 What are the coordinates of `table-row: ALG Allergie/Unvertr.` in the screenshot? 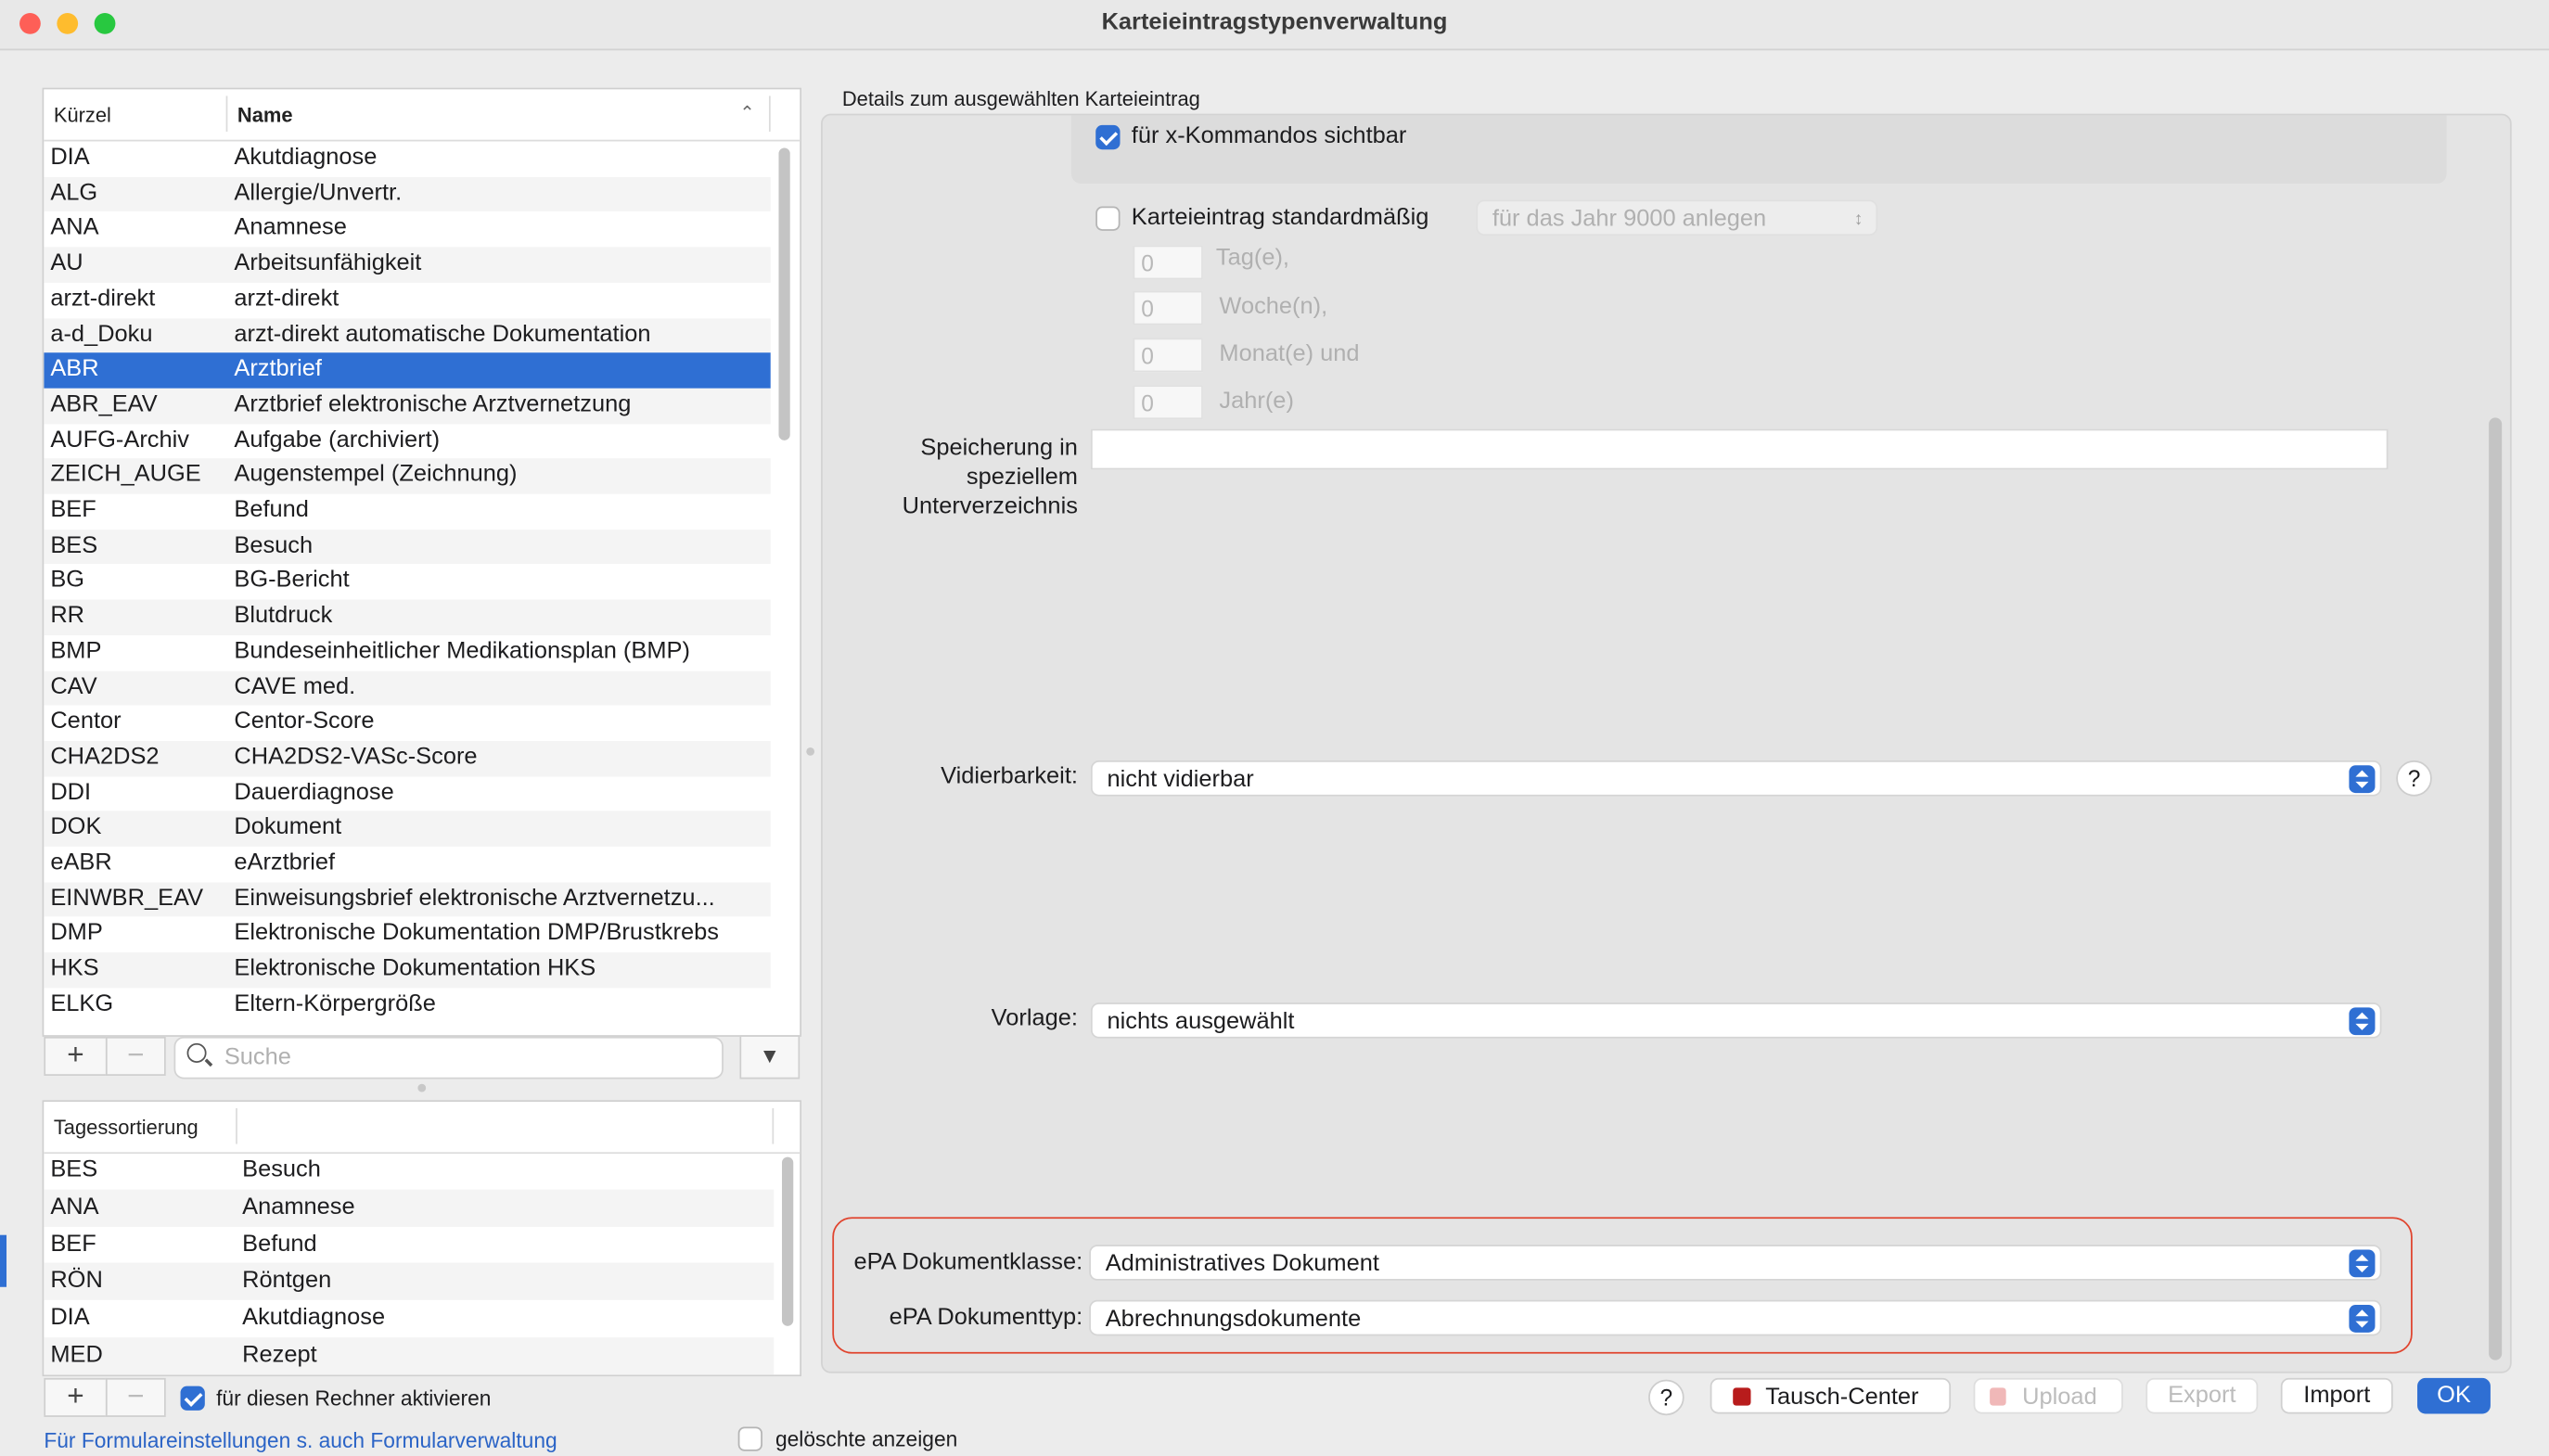 It's located at (407, 194).